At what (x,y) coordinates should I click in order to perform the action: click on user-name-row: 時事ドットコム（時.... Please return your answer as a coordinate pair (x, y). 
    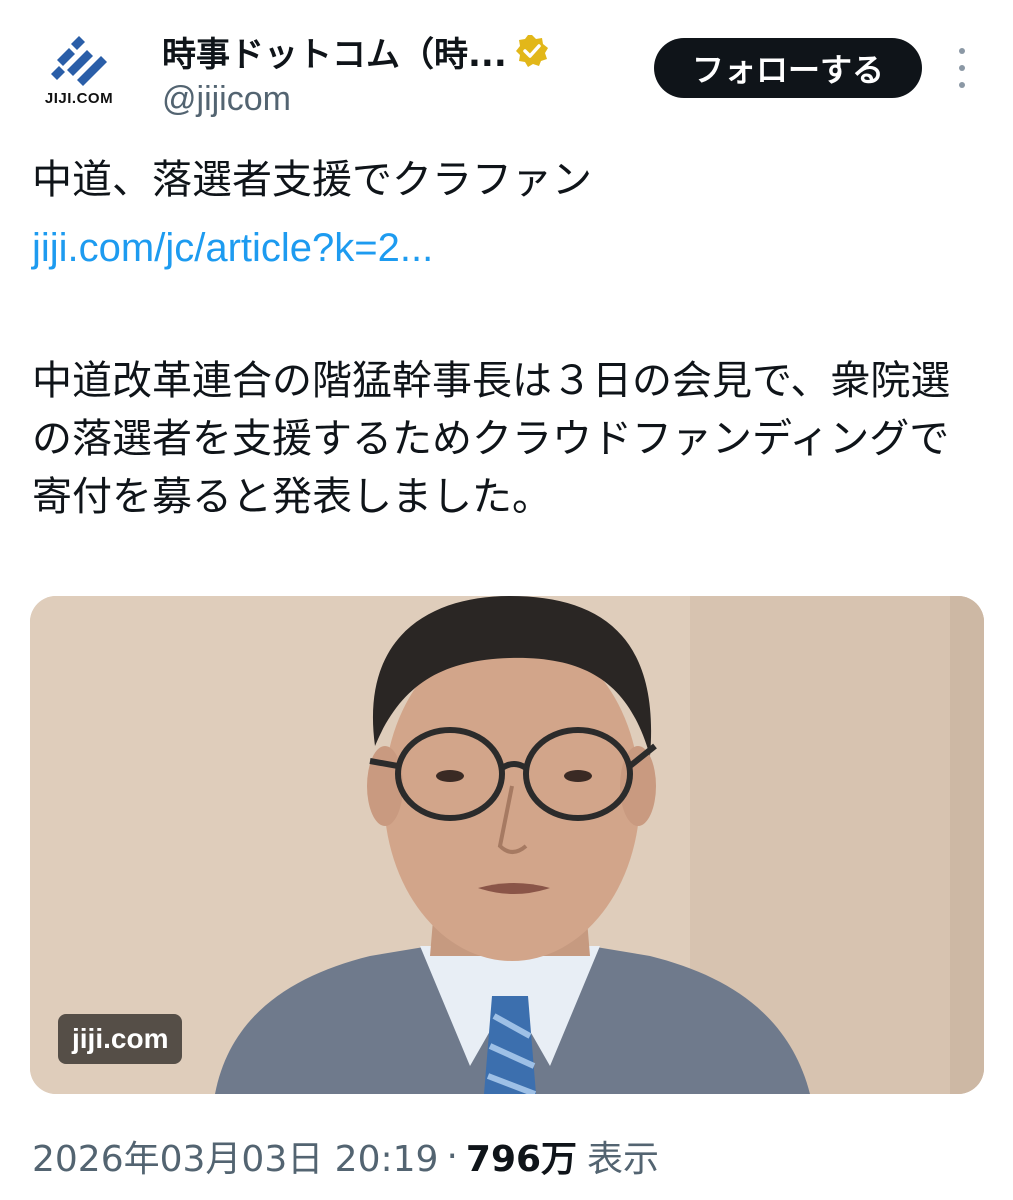
    Looking at the image, I should click on (355, 51).